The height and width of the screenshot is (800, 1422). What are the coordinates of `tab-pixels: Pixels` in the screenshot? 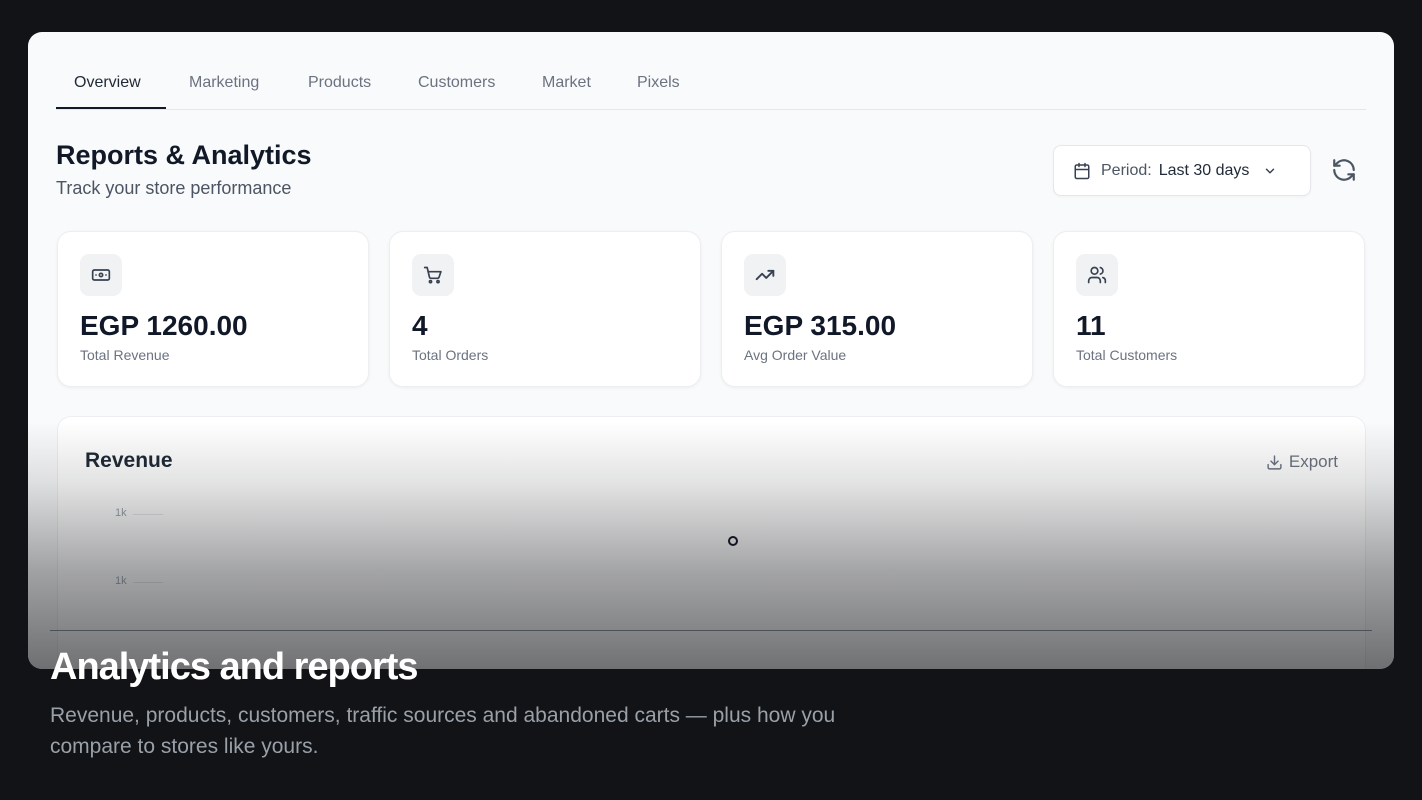 It's located at (658, 83).